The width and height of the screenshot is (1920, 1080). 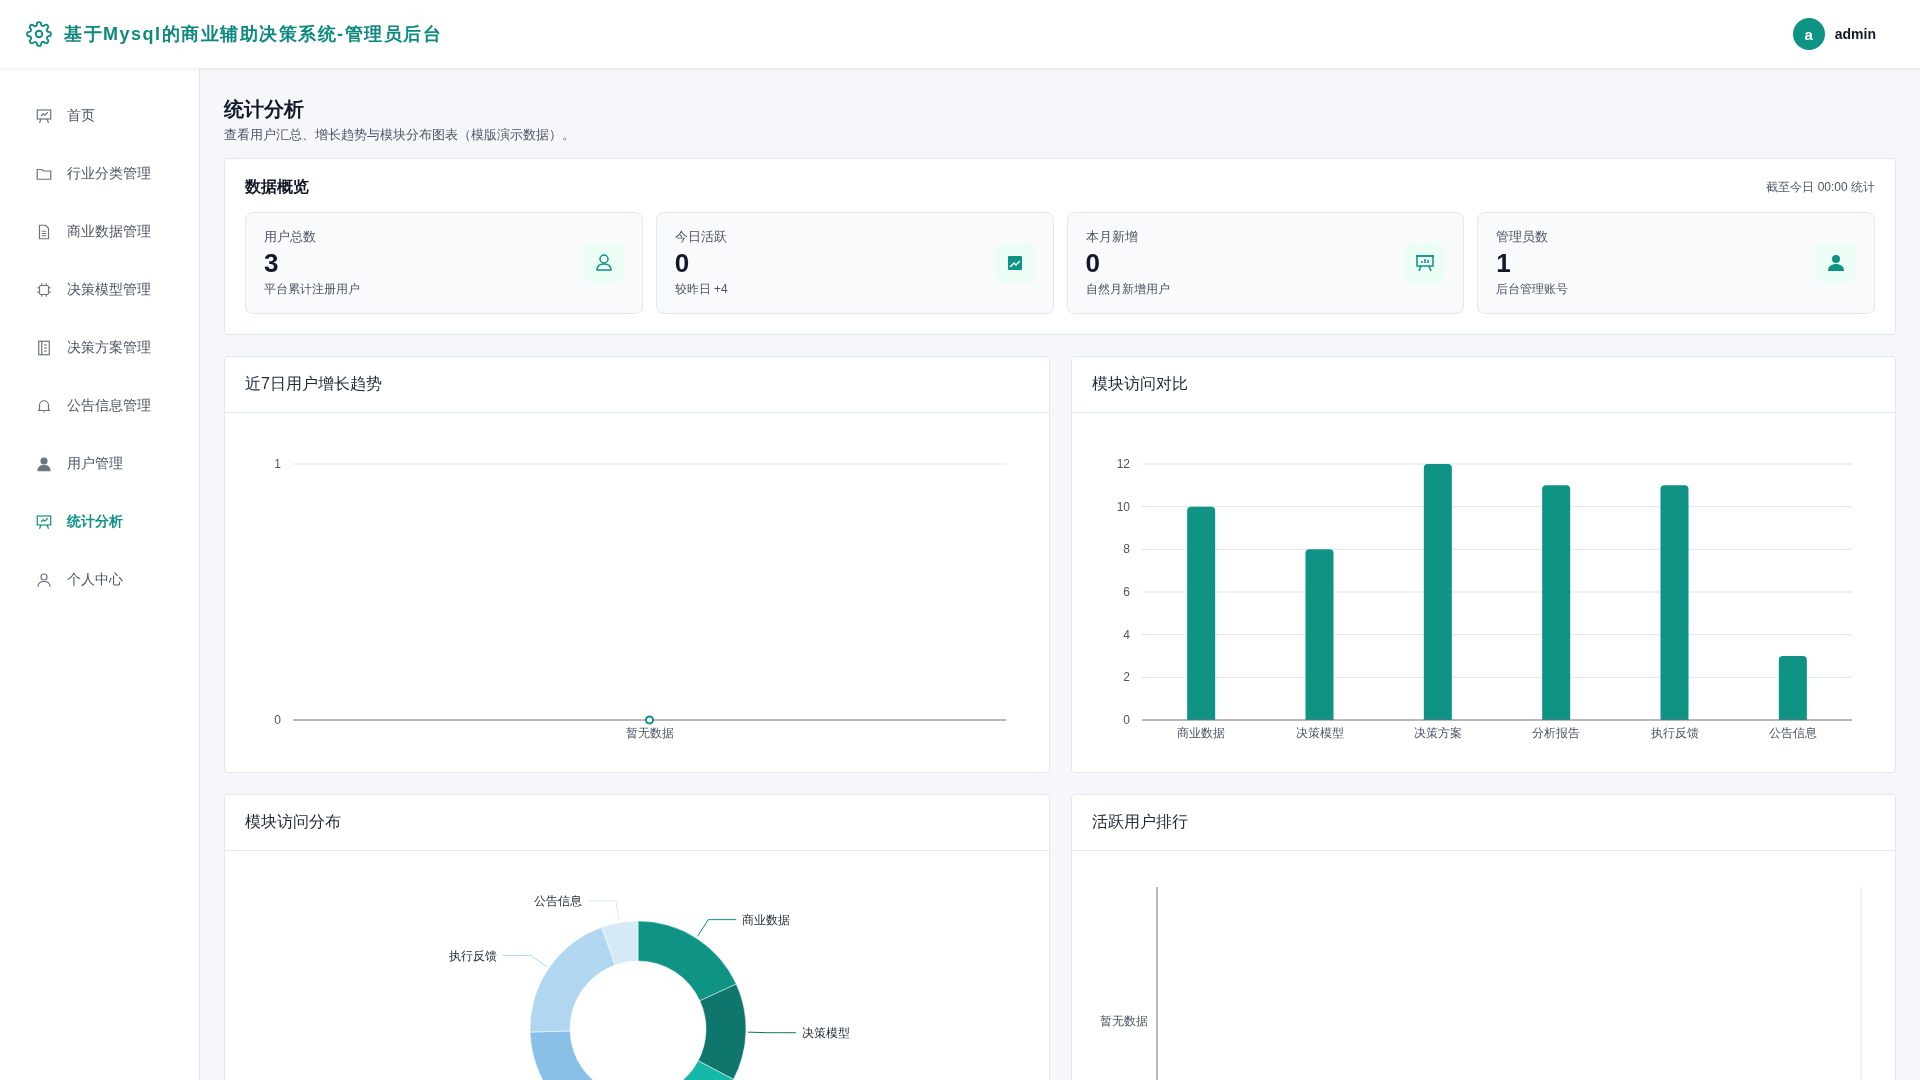 What do you see at coordinates (1123, 506) in the screenshot?
I see `axis-tick-label: 10` at bounding box center [1123, 506].